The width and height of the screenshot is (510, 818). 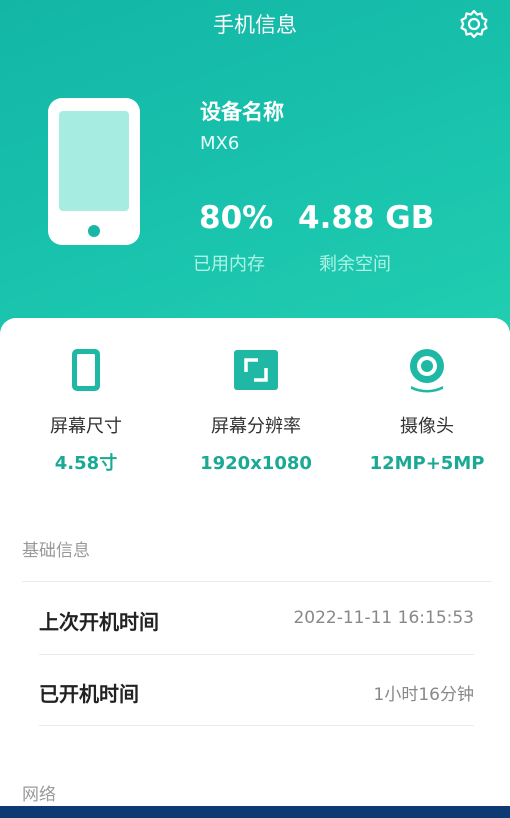 What do you see at coordinates (256, 370) in the screenshot?
I see `screen-resolution-icon` at bounding box center [256, 370].